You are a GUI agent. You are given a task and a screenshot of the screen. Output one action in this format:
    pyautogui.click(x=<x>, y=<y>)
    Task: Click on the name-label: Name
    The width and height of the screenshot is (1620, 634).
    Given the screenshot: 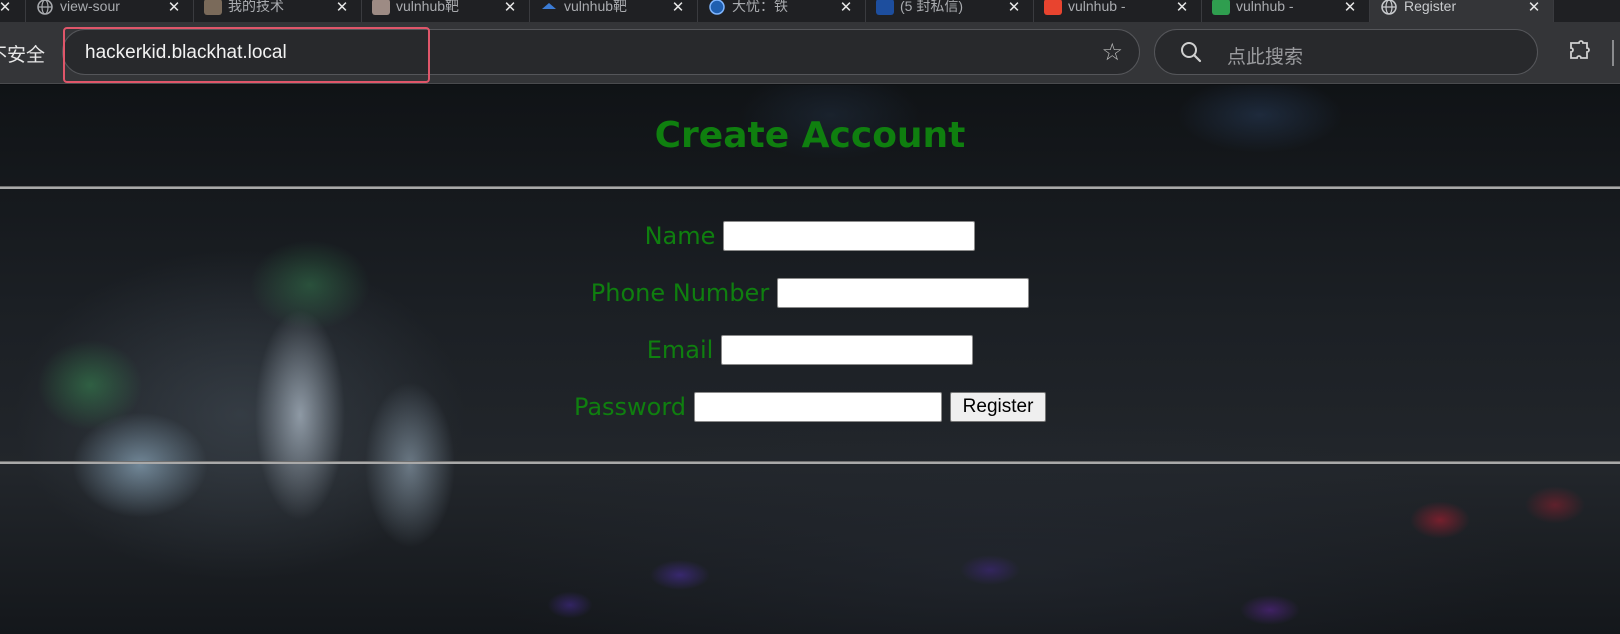 What is the action you would take?
    pyautogui.click(x=680, y=236)
    